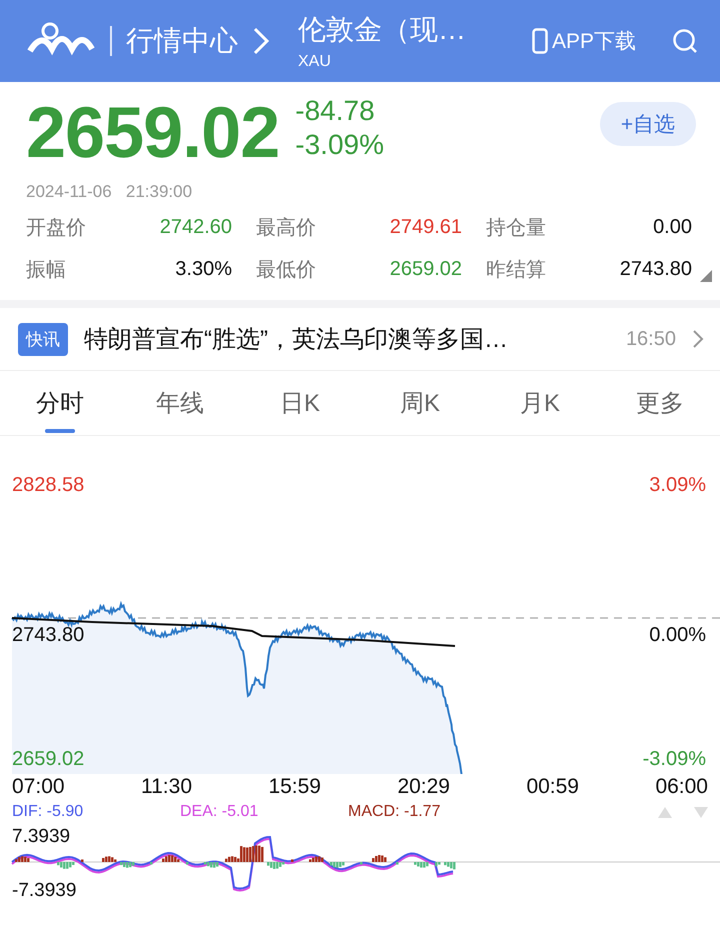  I want to click on dif-label: DIF: -5.90, so click(48, 812).